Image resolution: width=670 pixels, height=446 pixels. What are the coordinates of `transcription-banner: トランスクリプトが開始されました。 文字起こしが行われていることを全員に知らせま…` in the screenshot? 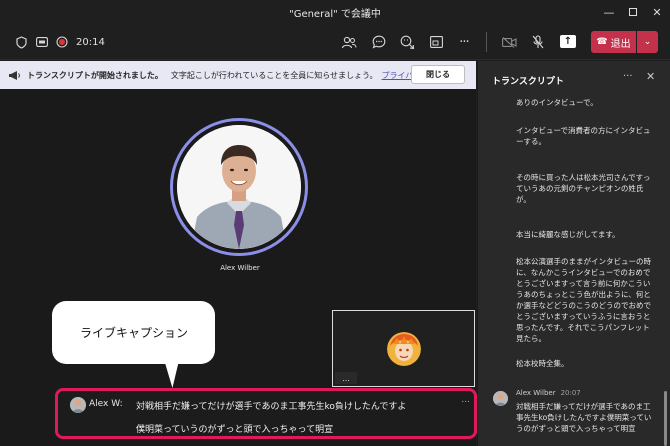 It's located at (238, 75).